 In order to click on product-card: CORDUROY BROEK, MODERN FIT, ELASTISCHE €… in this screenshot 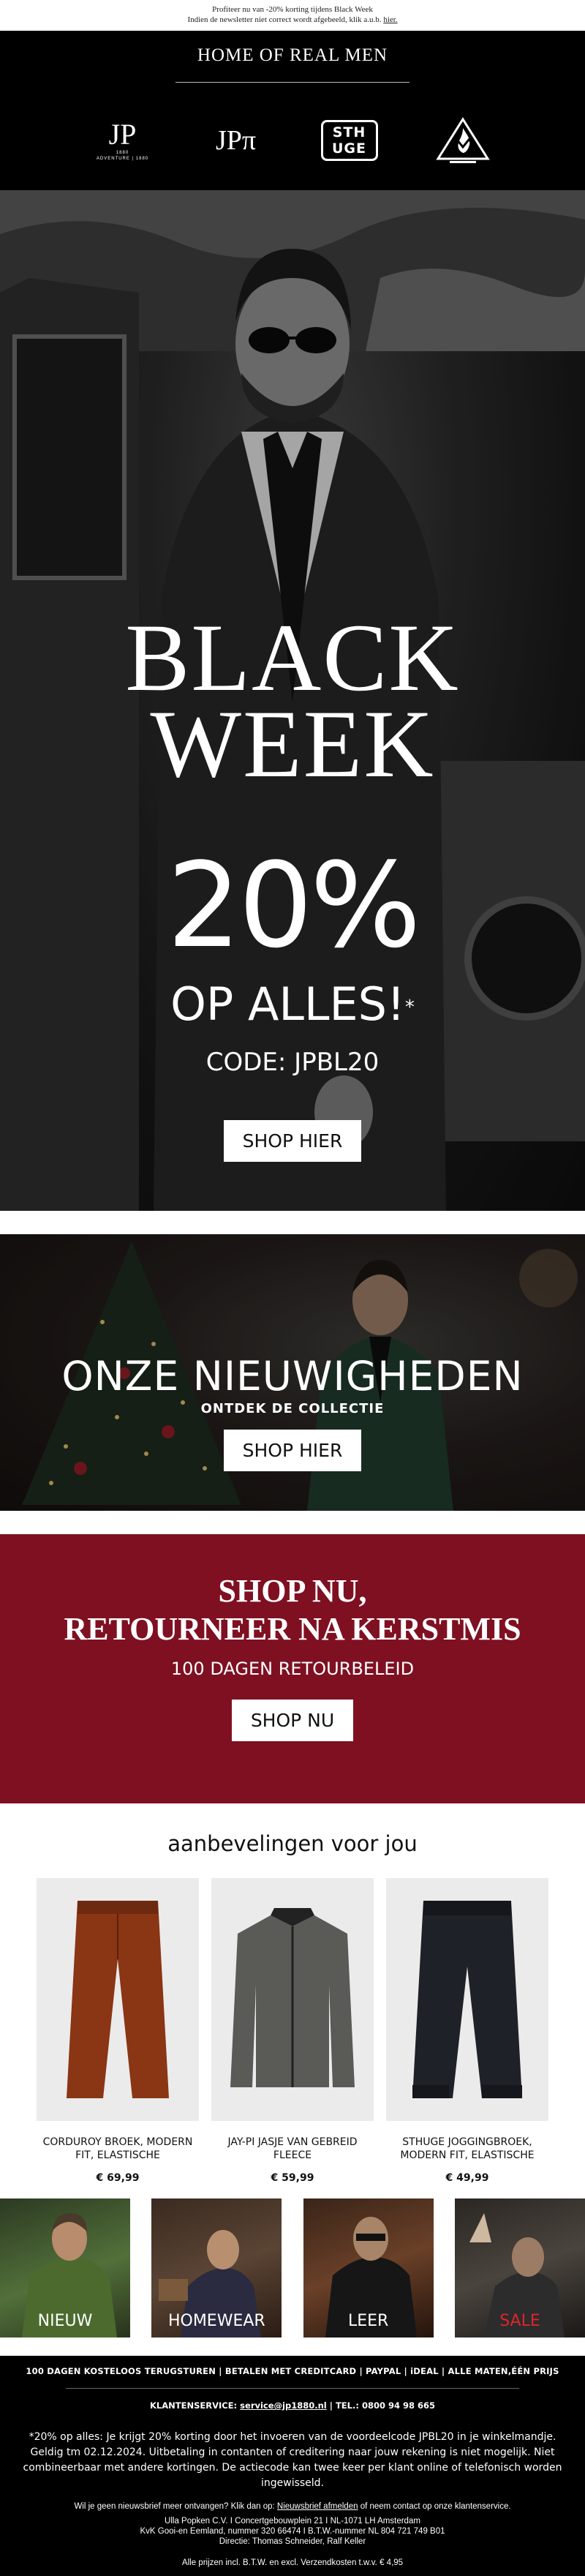, I will do `click(118, 2031)`.